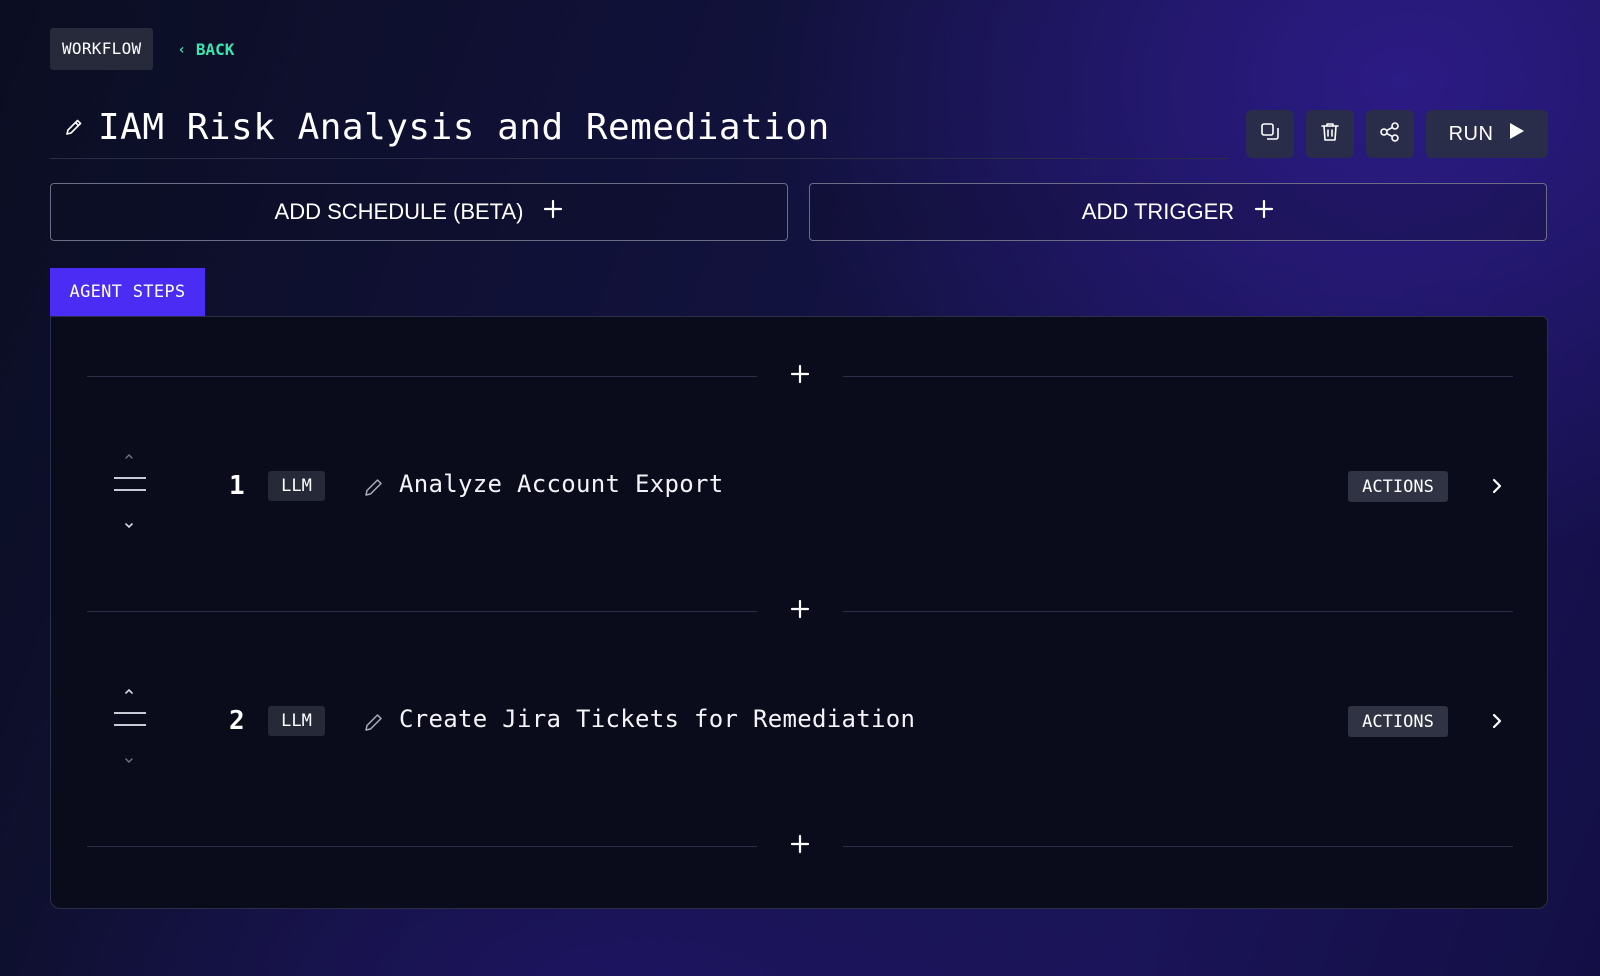 The width and height of the screenshot is (1600, 976). I want to click on step-number: 1, so click(237, 486).